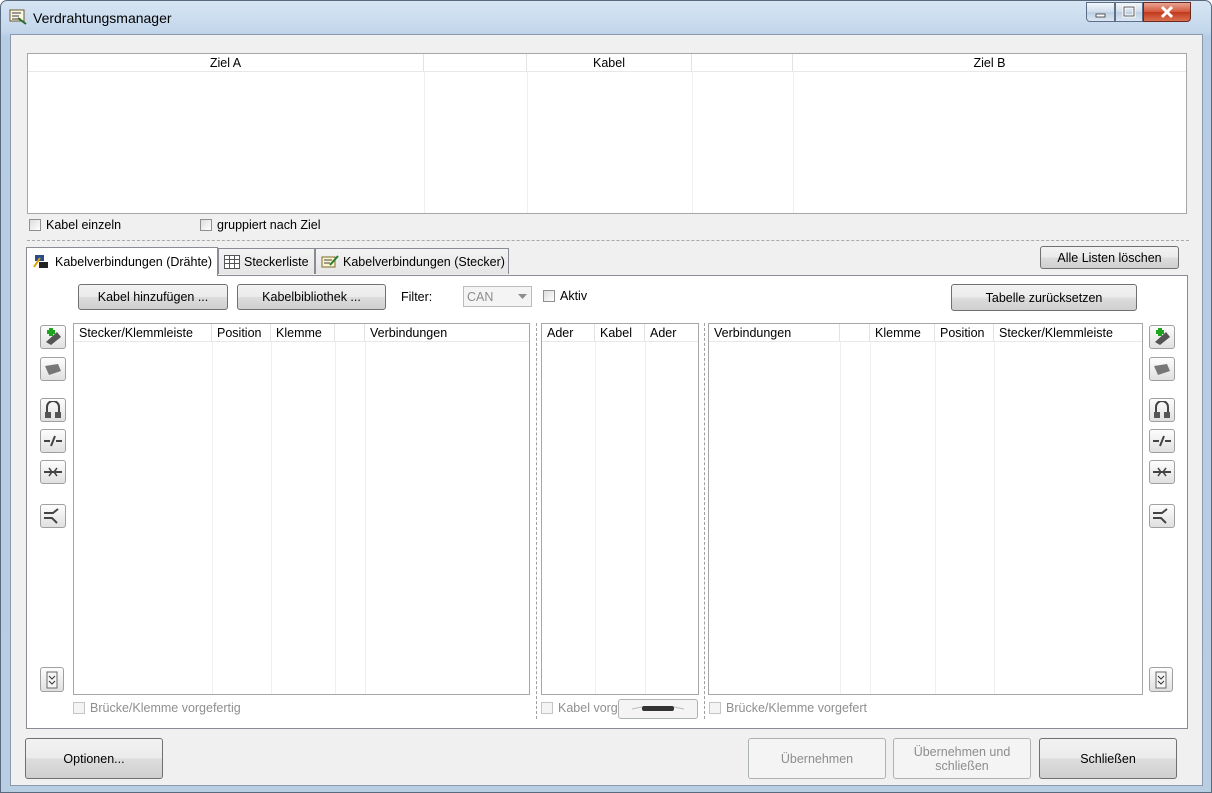 This screenshot has width=1212, height=793. I want to click on aktiv-checkbox: Aktiv, so click(565, 296).